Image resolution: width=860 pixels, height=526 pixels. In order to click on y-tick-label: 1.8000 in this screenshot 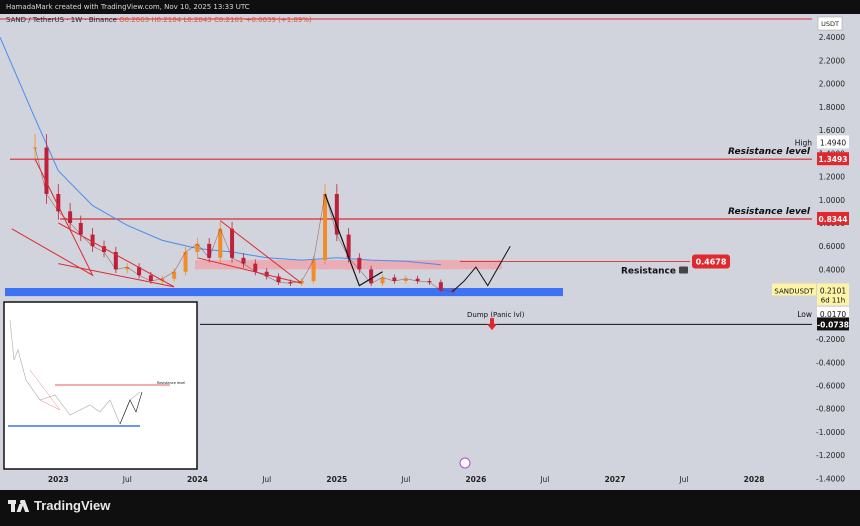, I will do `click(832, 107)`.